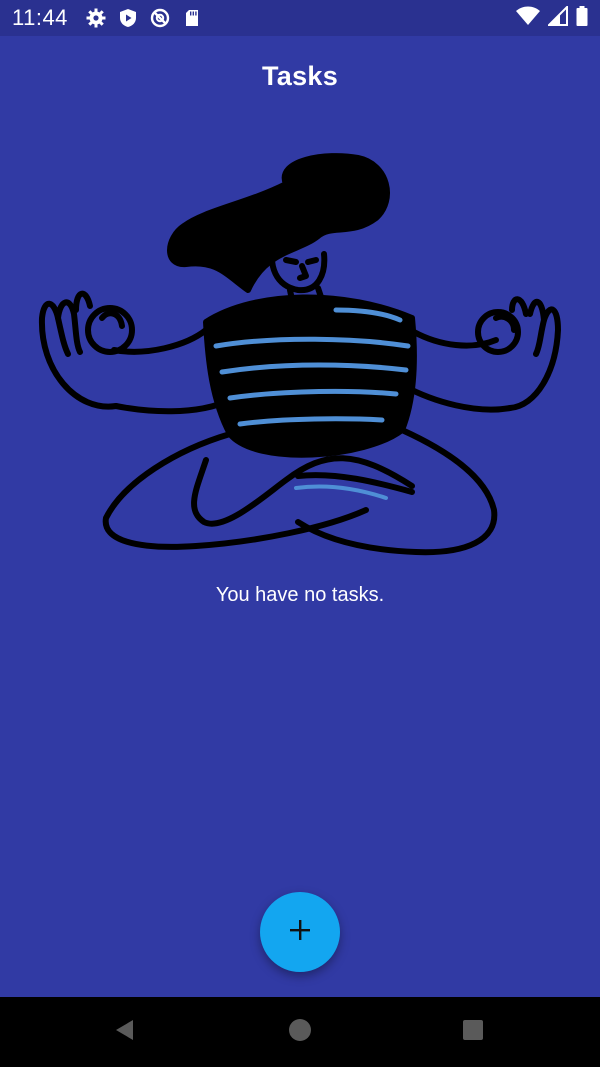 Image resolution: width=600 pixels, height=1067 pixels. I want to click on home-icon, so click(300, 1032).